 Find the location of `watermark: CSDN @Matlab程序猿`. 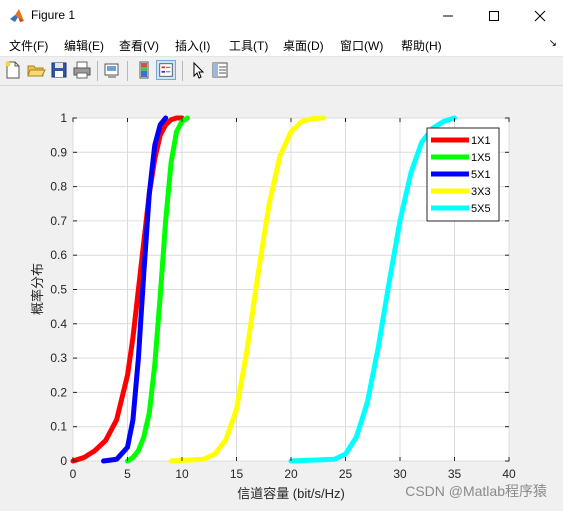

watermark: CSDN @Matlab程序猿 is located at coordinates (476, 491).